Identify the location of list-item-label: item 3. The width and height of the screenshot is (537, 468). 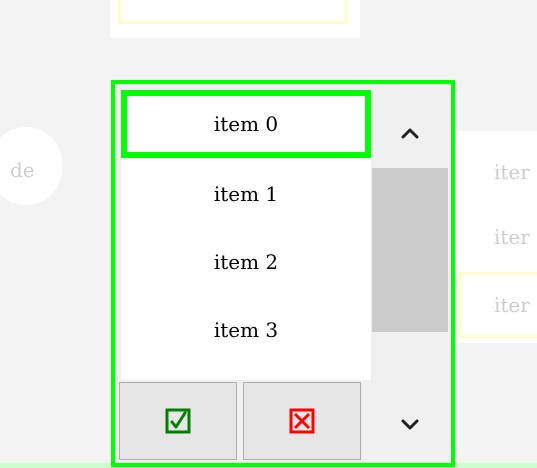
(246, 330).